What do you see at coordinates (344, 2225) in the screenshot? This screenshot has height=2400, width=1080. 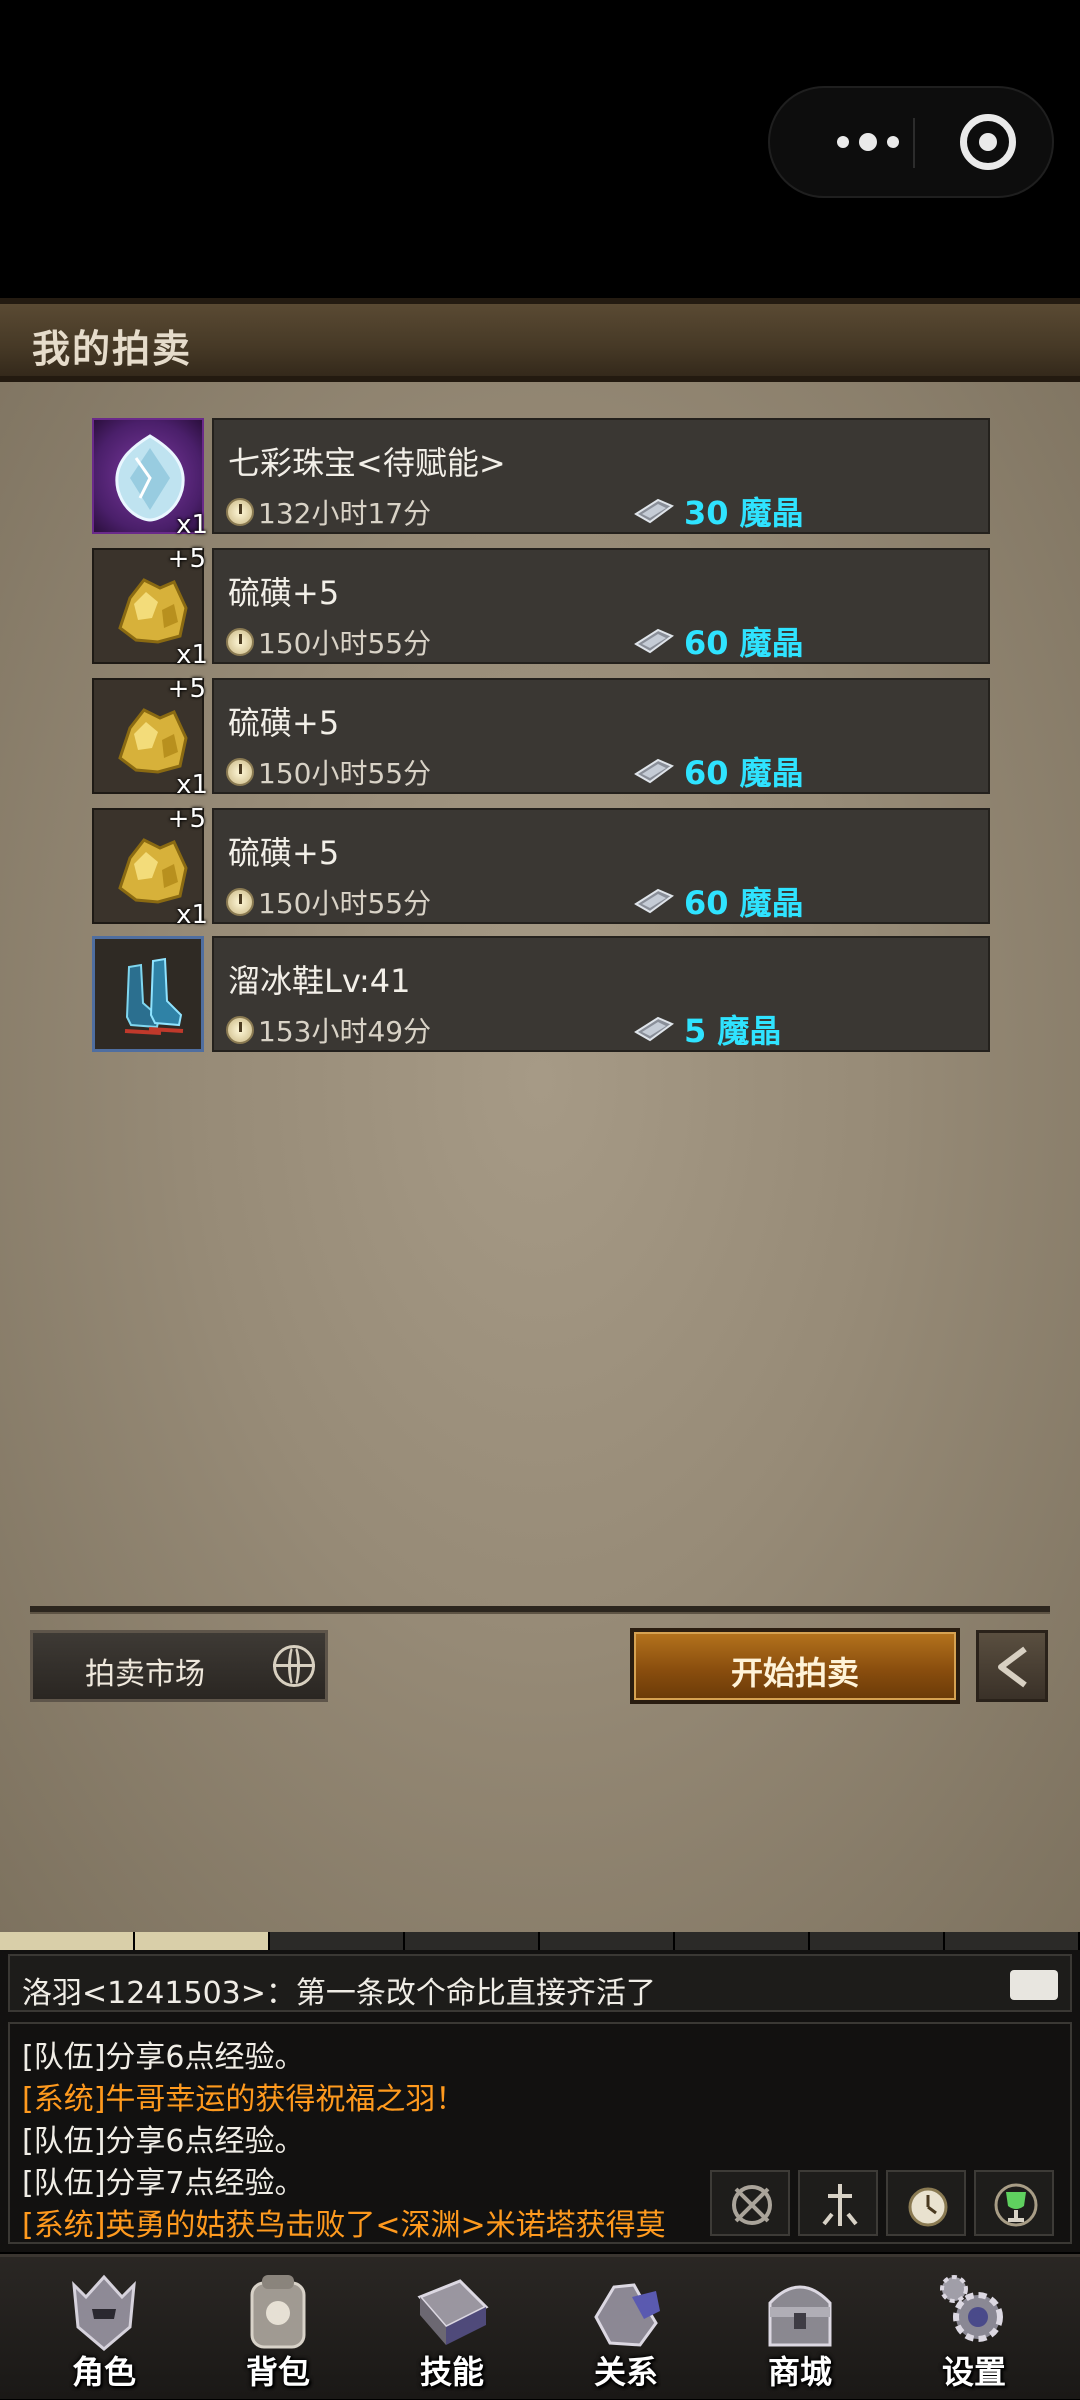 I see `chat-log-line: [系统]英勇的姑获鸟击败了<深渊>米诺塔获得莫` at bounding box center [344, 2225].